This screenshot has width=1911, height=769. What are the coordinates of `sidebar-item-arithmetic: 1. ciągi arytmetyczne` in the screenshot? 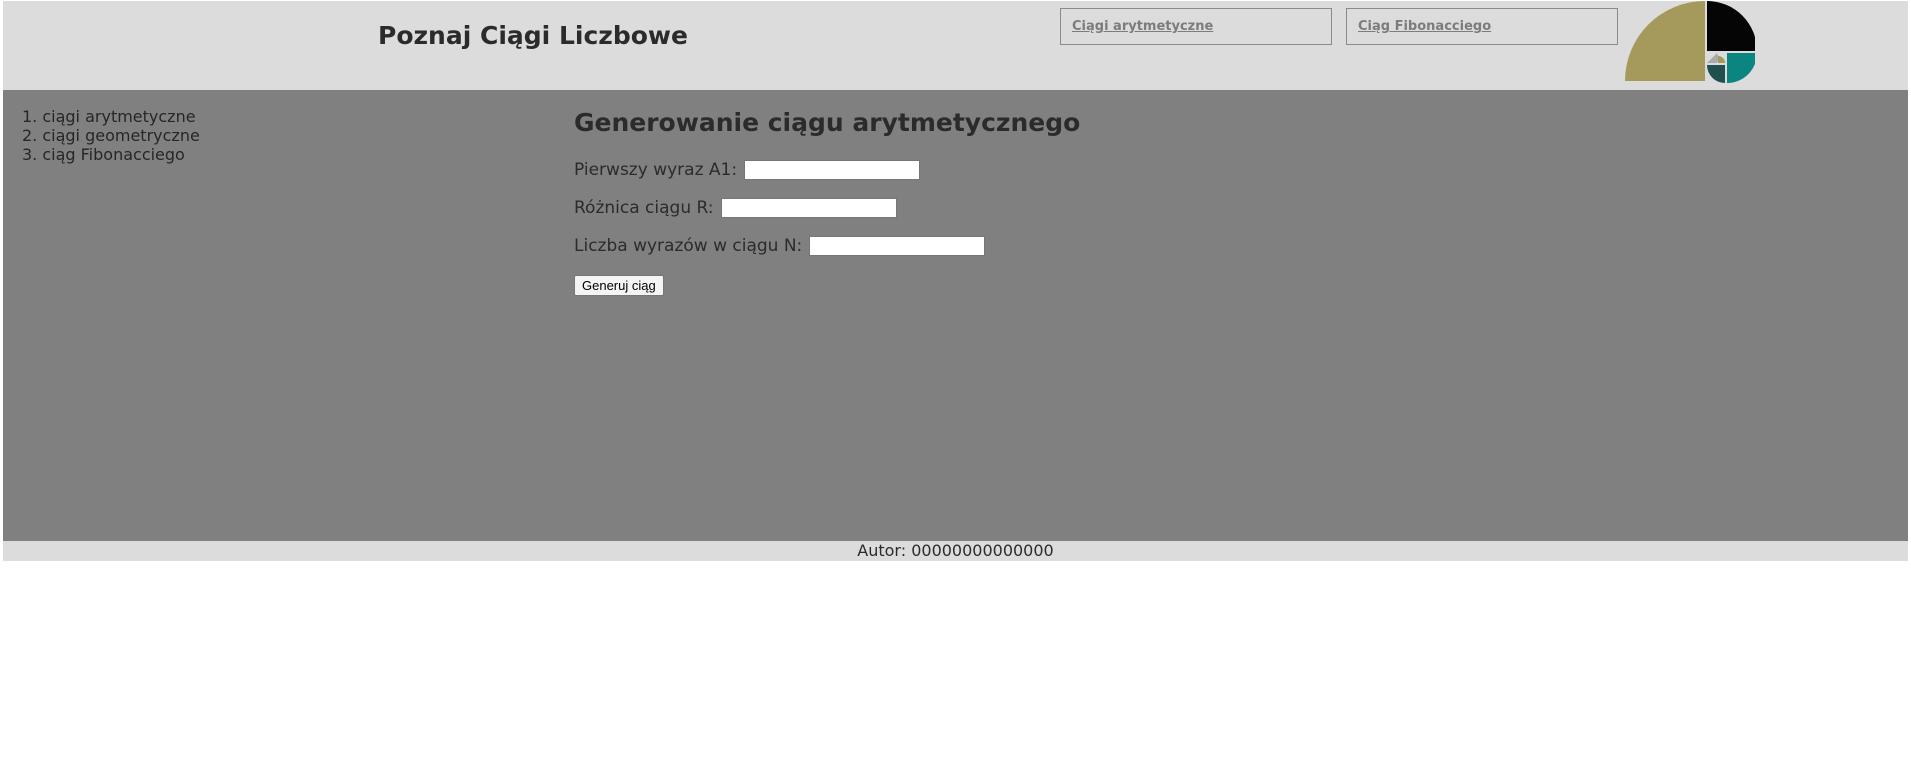 It's located at (109, 116).